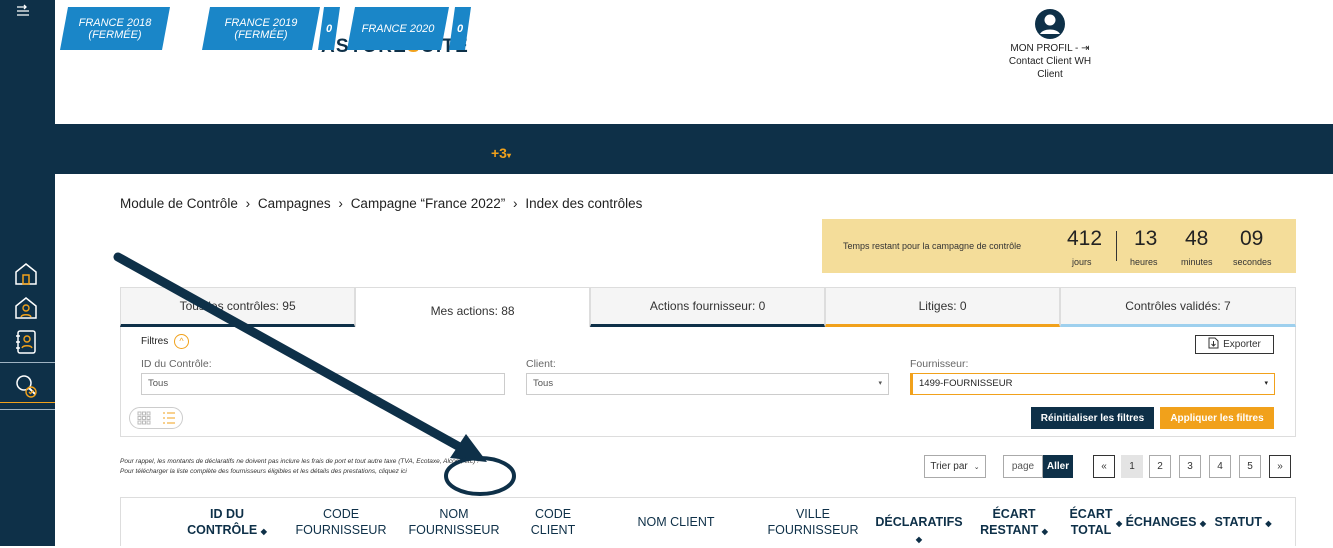  I want to click on sidebar-active-indicator, so click(27, 402).